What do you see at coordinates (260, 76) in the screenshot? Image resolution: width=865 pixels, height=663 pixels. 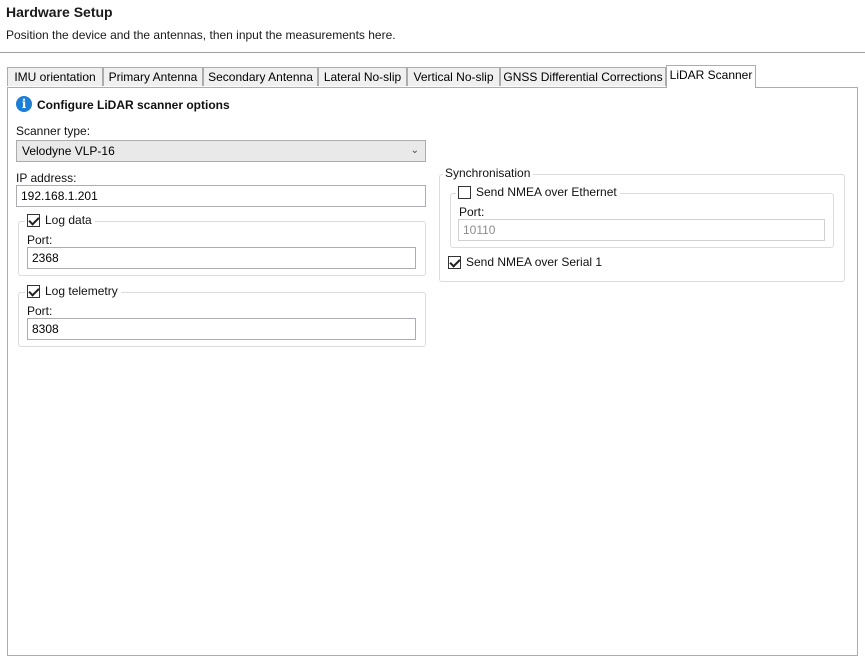 I see `tab-secondary-antenna: Secondary Antenna` at bounding box center [260, 76].